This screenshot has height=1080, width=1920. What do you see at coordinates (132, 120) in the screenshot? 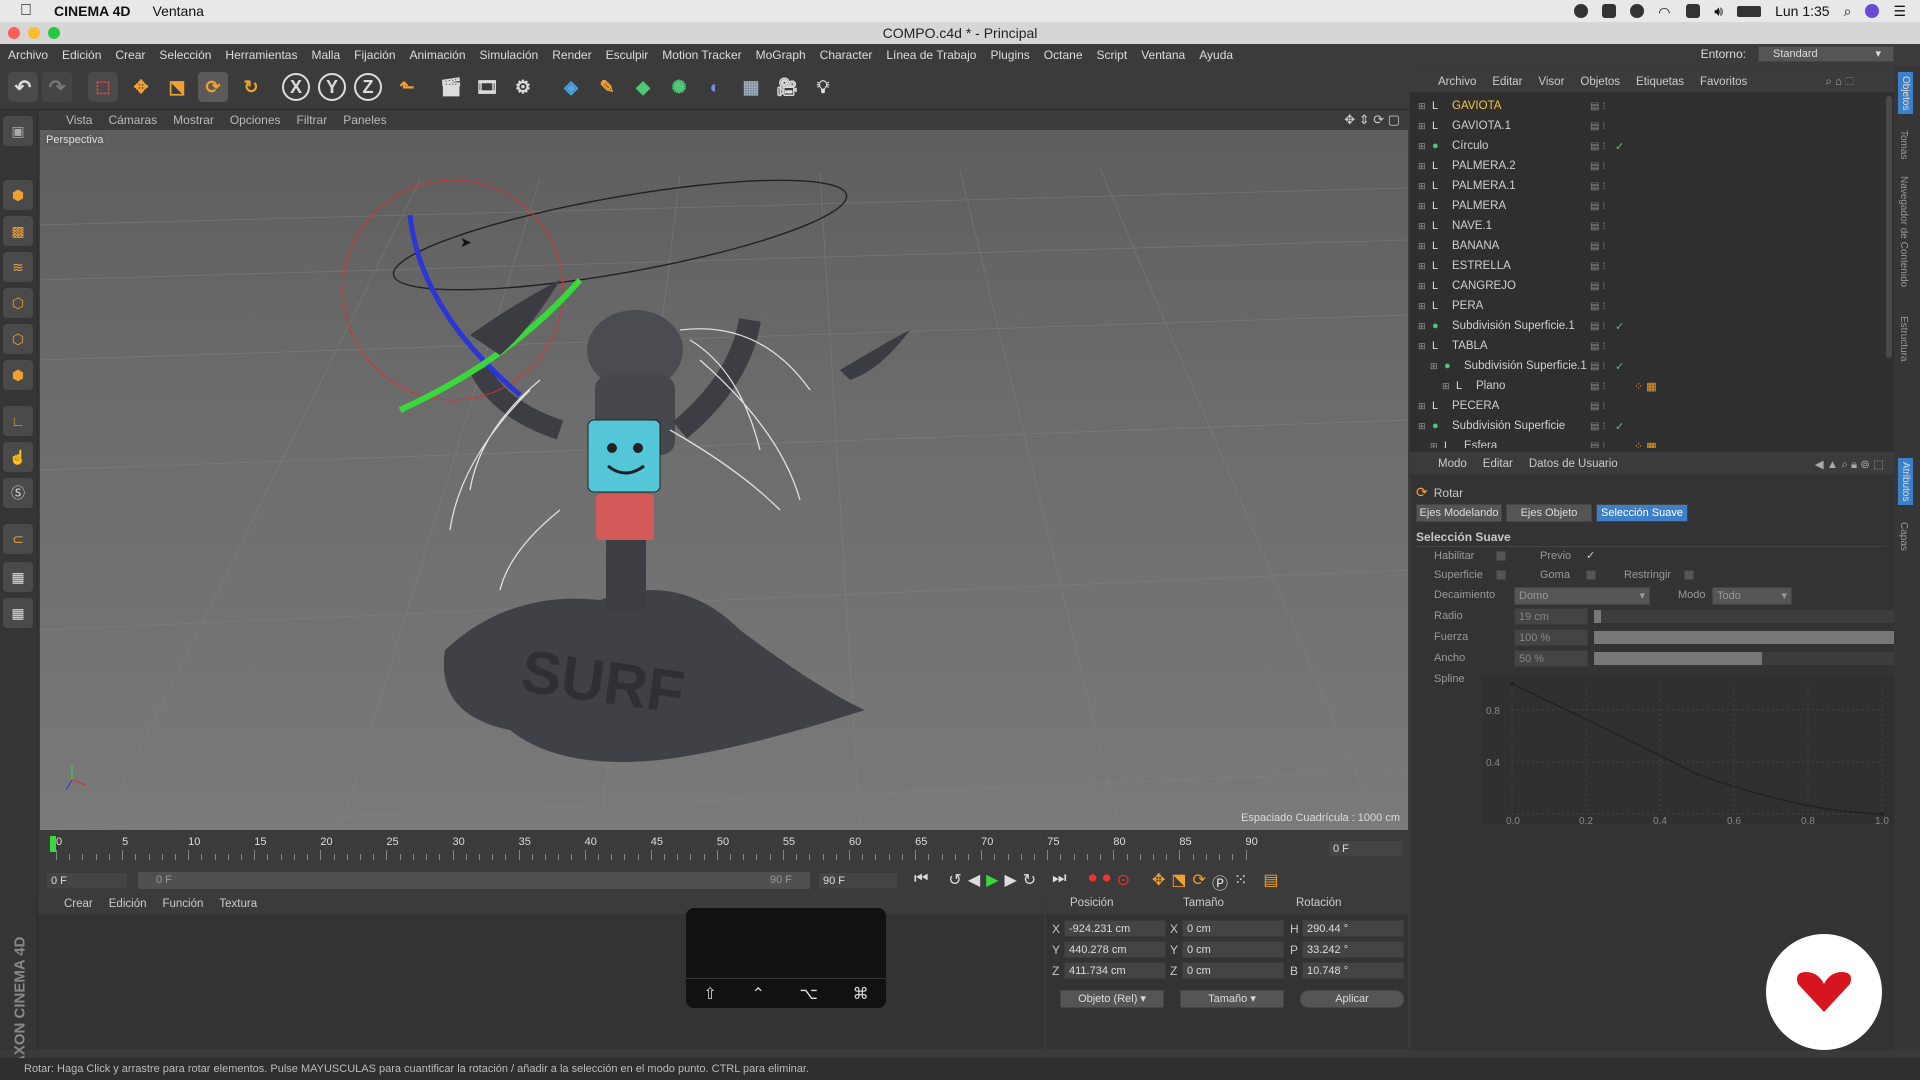
I see `viewport-menu-camaras: Cámaras` at bounding box center [132, 120].